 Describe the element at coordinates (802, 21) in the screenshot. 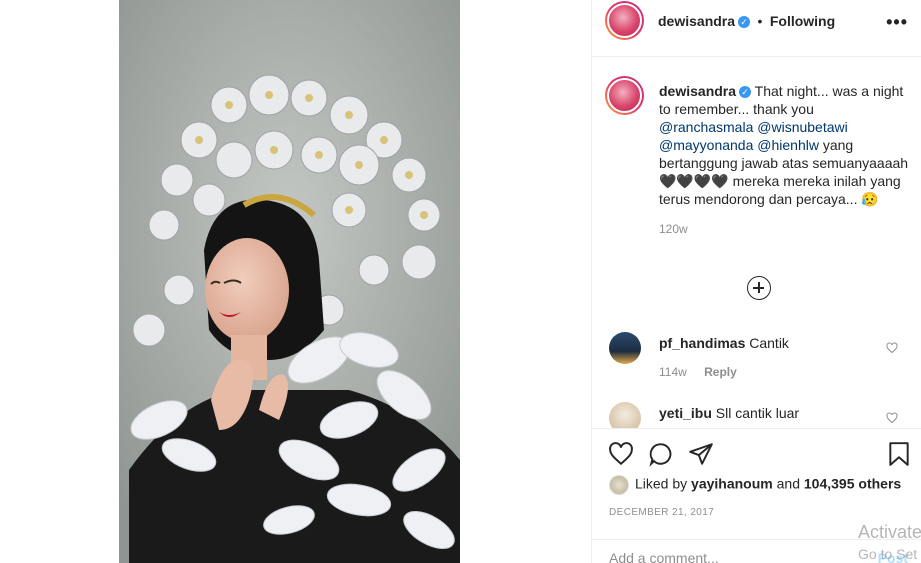

I see `following-button: Following` at that location.